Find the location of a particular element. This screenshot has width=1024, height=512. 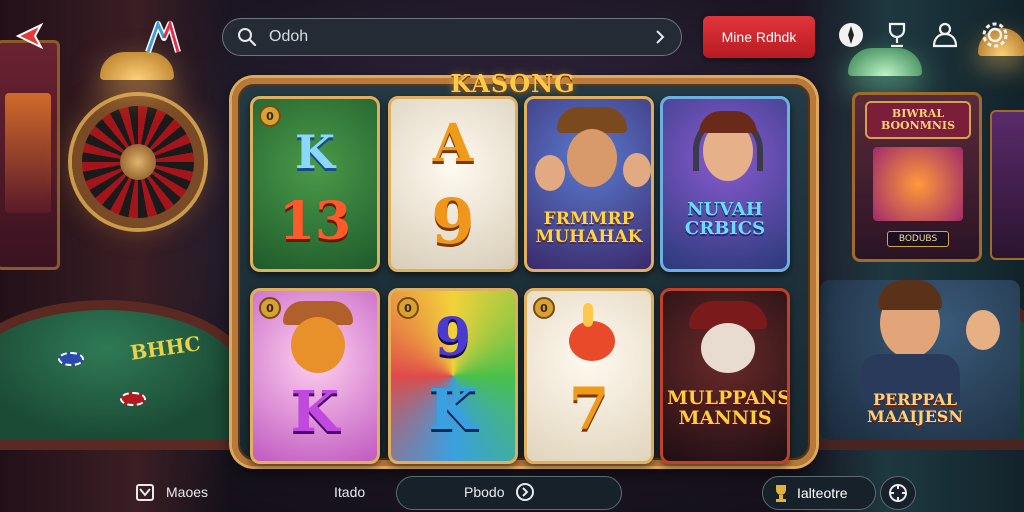

search-bar: Odoh is located at coordinates (452, 37).